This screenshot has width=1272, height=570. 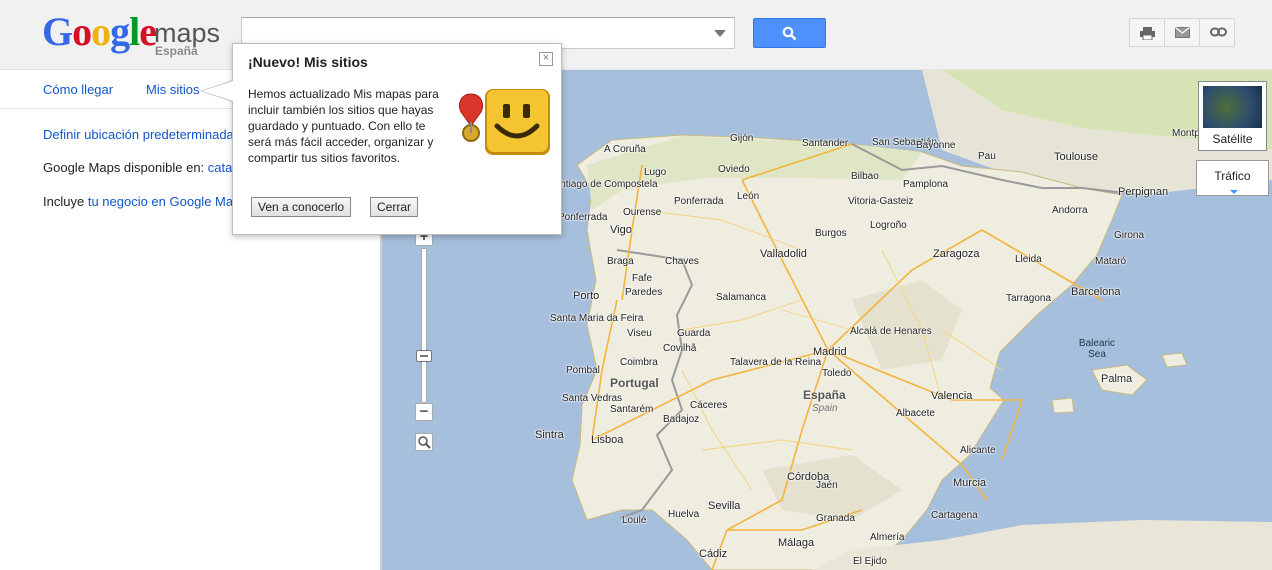 What do you see at coordinates (683, 514) in the screenshot?
I see `city-label: Huelva` at bounding box center [683, 514].